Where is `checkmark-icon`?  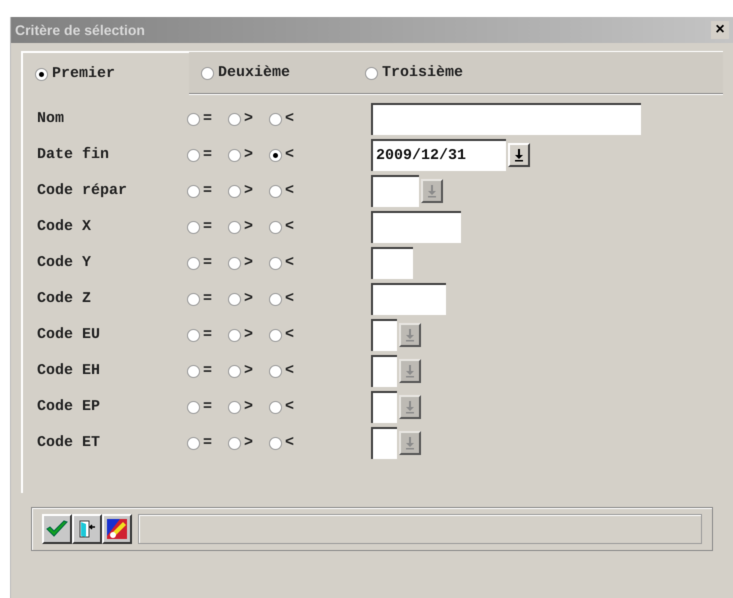
checkmark-icon is located at coordinates (57, 529).